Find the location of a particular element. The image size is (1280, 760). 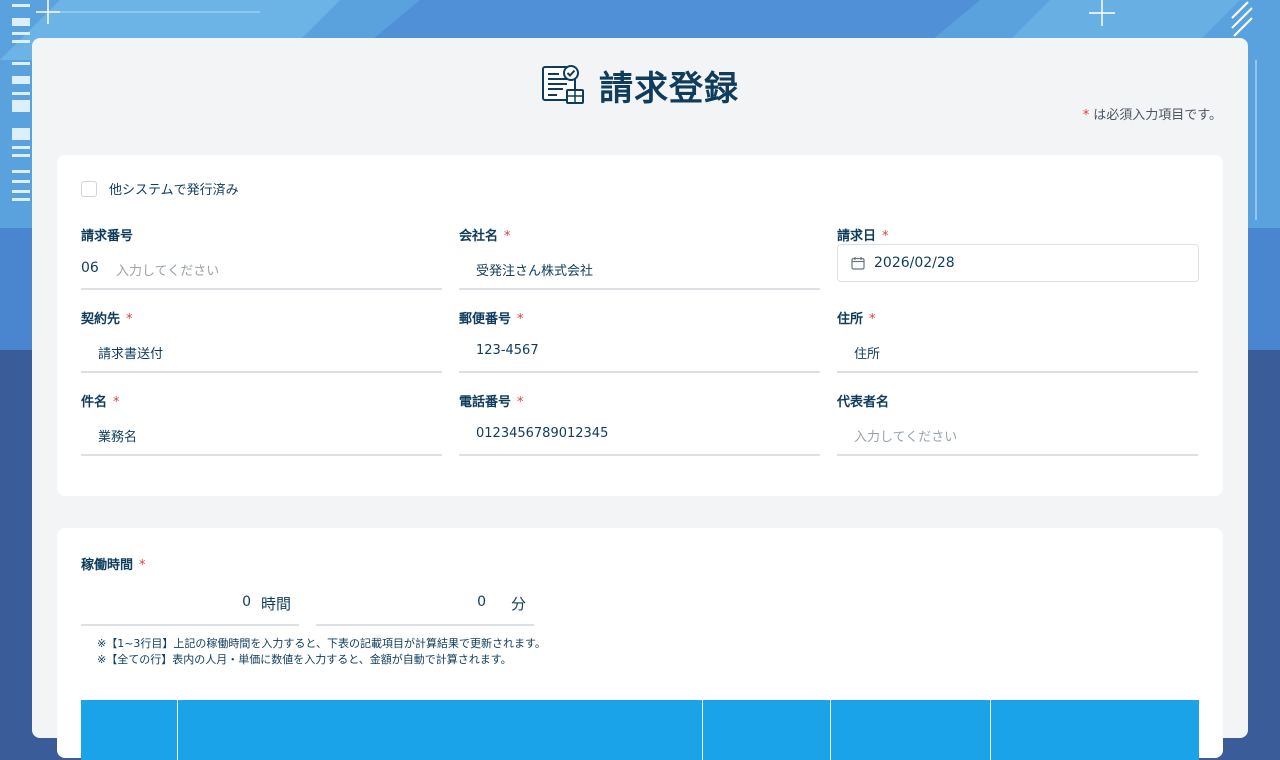

invoice-number-label: 請求番号 is located at coordinates (107, 236).